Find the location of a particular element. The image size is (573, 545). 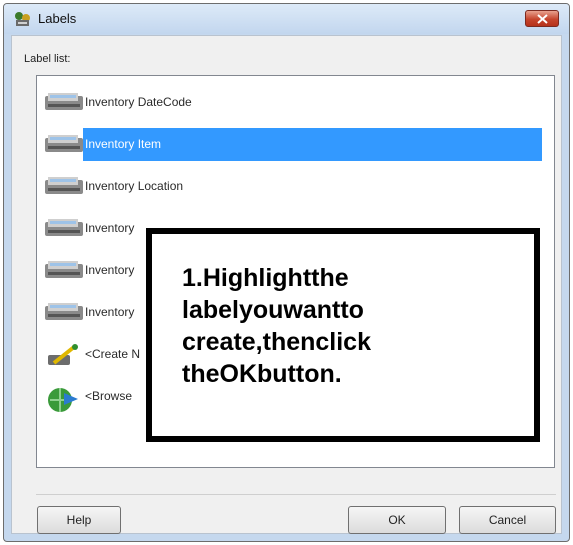

ok-button: OK is located at coordinates (397, 520).